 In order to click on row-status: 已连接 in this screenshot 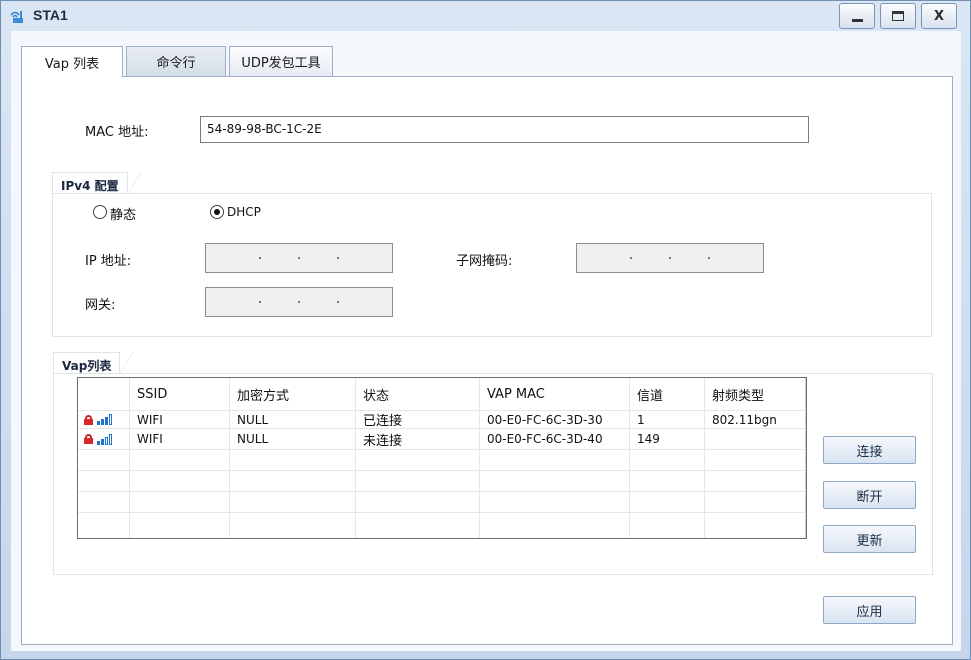, I will do `click(418, 419)`.